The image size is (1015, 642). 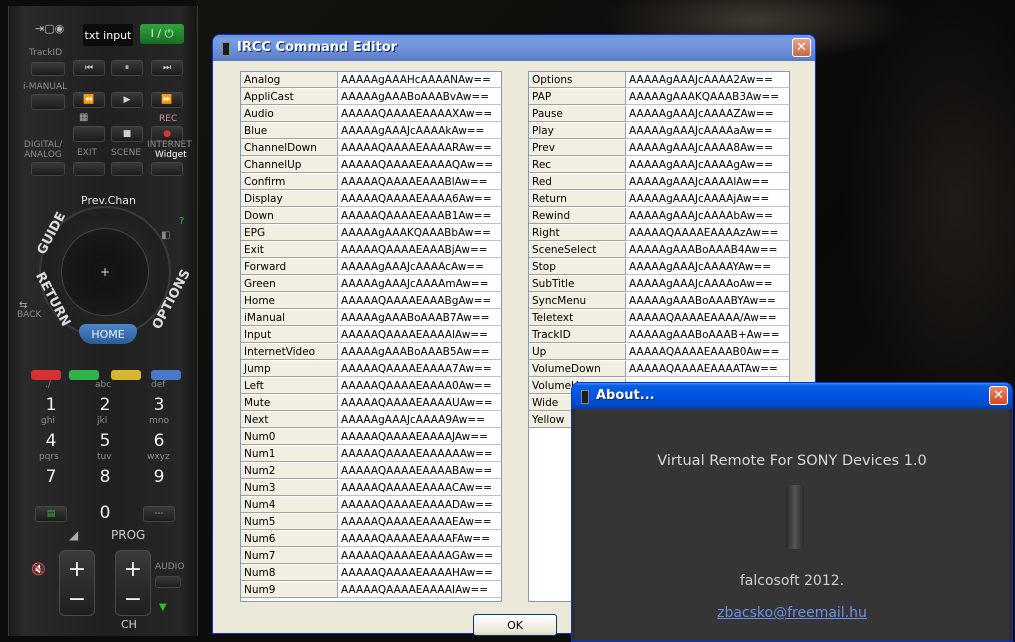 I want to click on yellow-button, so click(x=126, y=375).